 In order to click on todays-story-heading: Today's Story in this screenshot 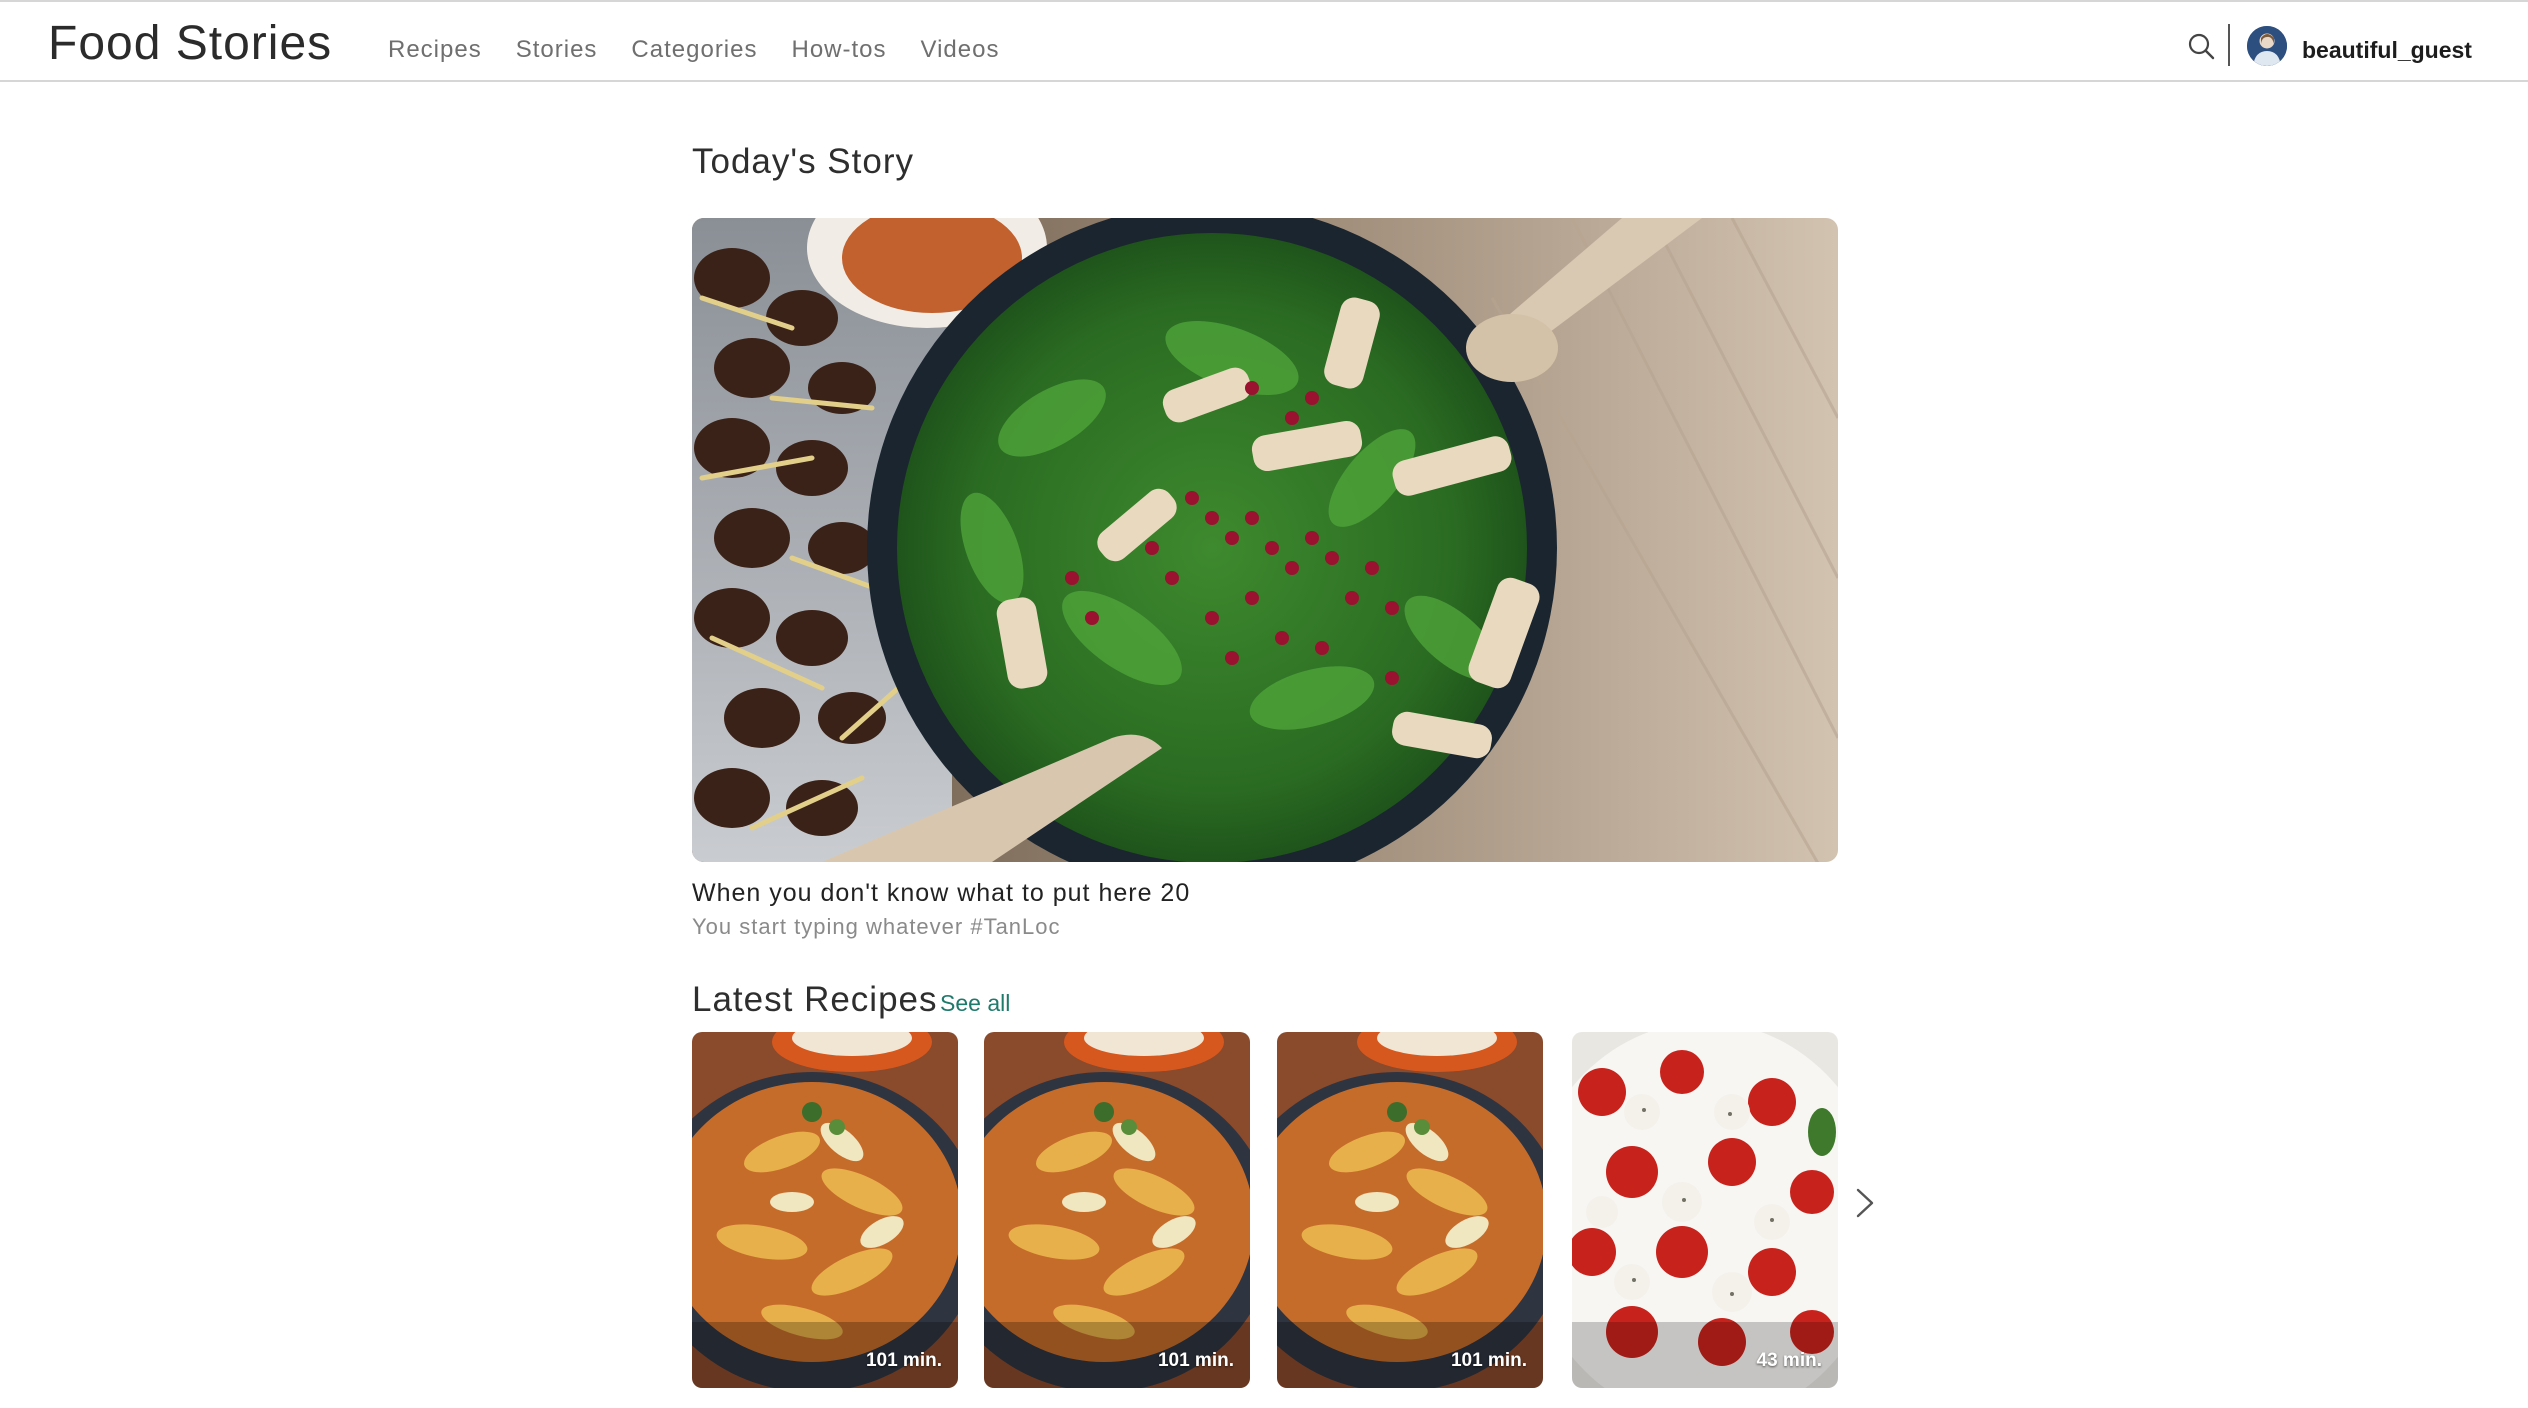, I will do `click(803, 161)`.